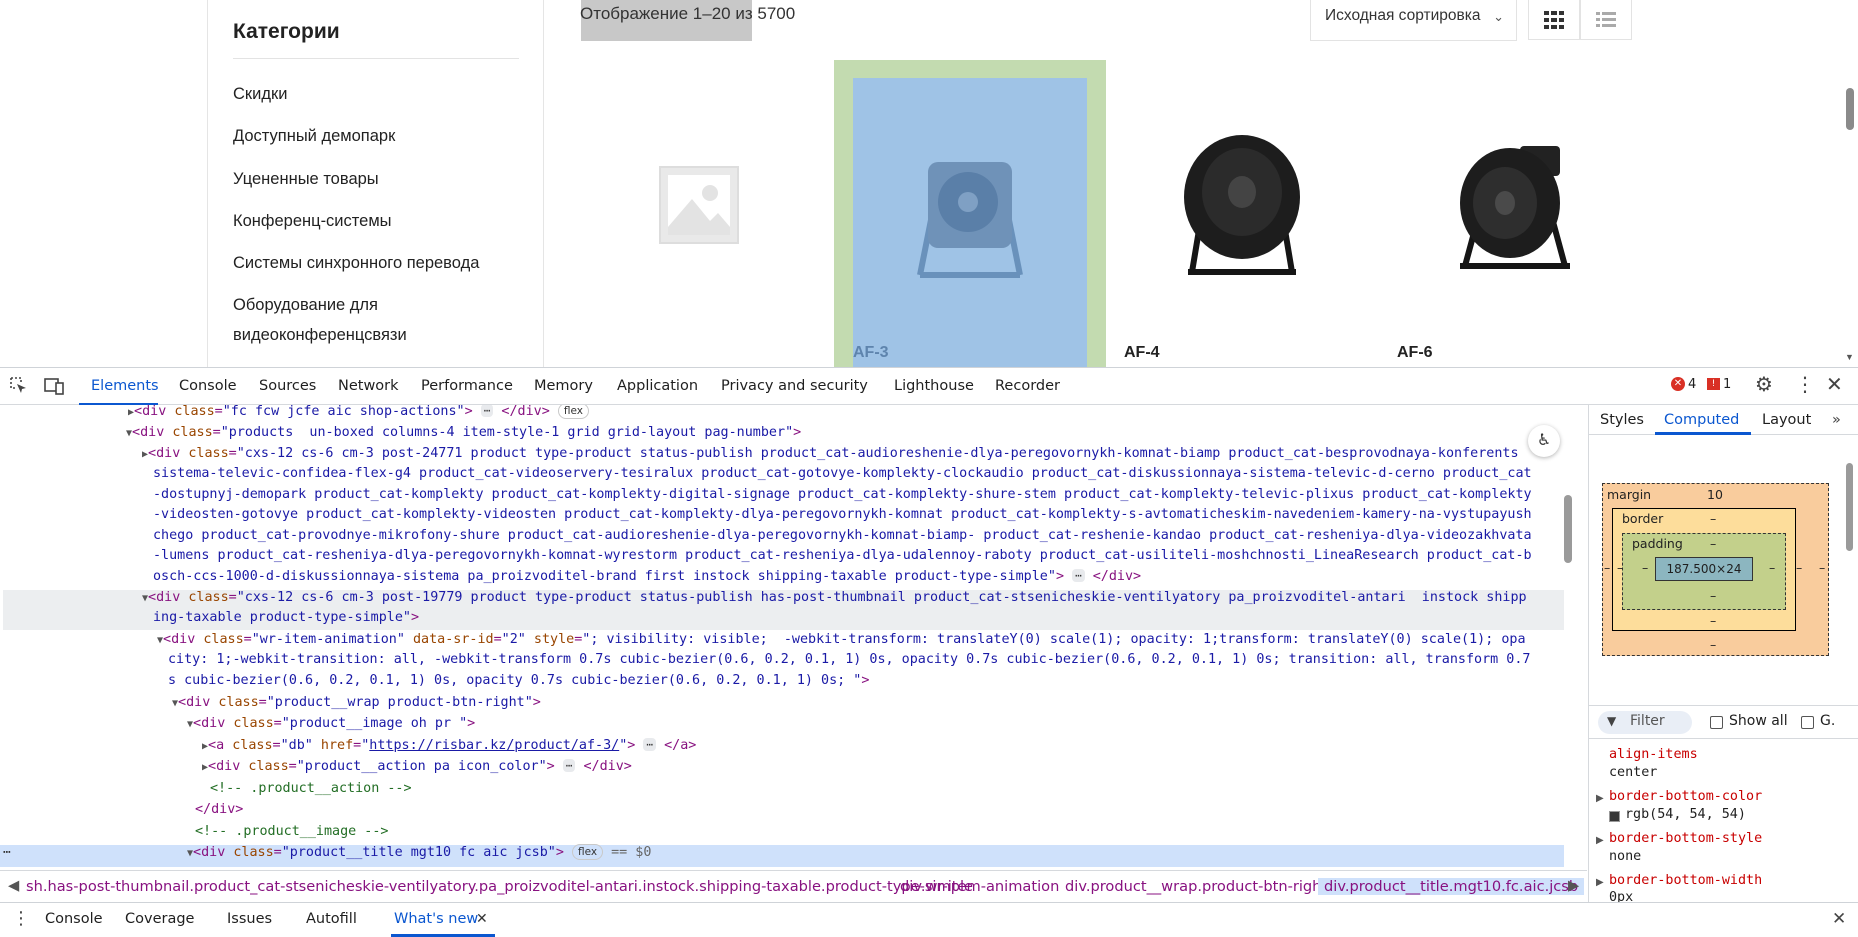  Describe the element at coordinates (1713, 644) in the screenshot. I see `margin-bottom-value: –` at that location.